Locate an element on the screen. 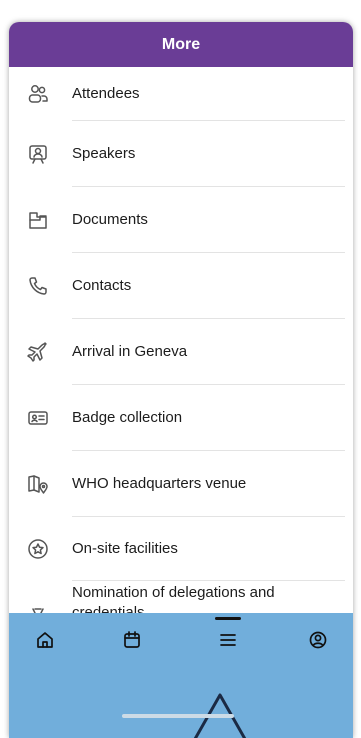 The height and width of the screenshot is (738, 361). calendar-icon is located at coordinates (132, 640).